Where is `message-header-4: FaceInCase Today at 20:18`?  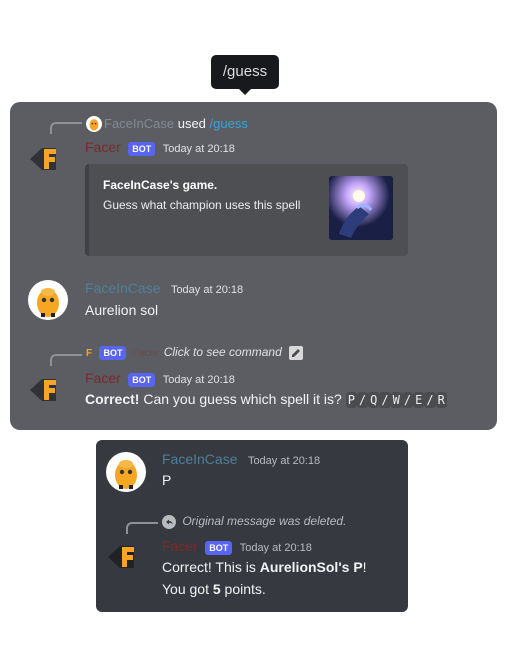 message-header-4: FaceInCase Today at 20:18 is located at coordinates (241, 460).